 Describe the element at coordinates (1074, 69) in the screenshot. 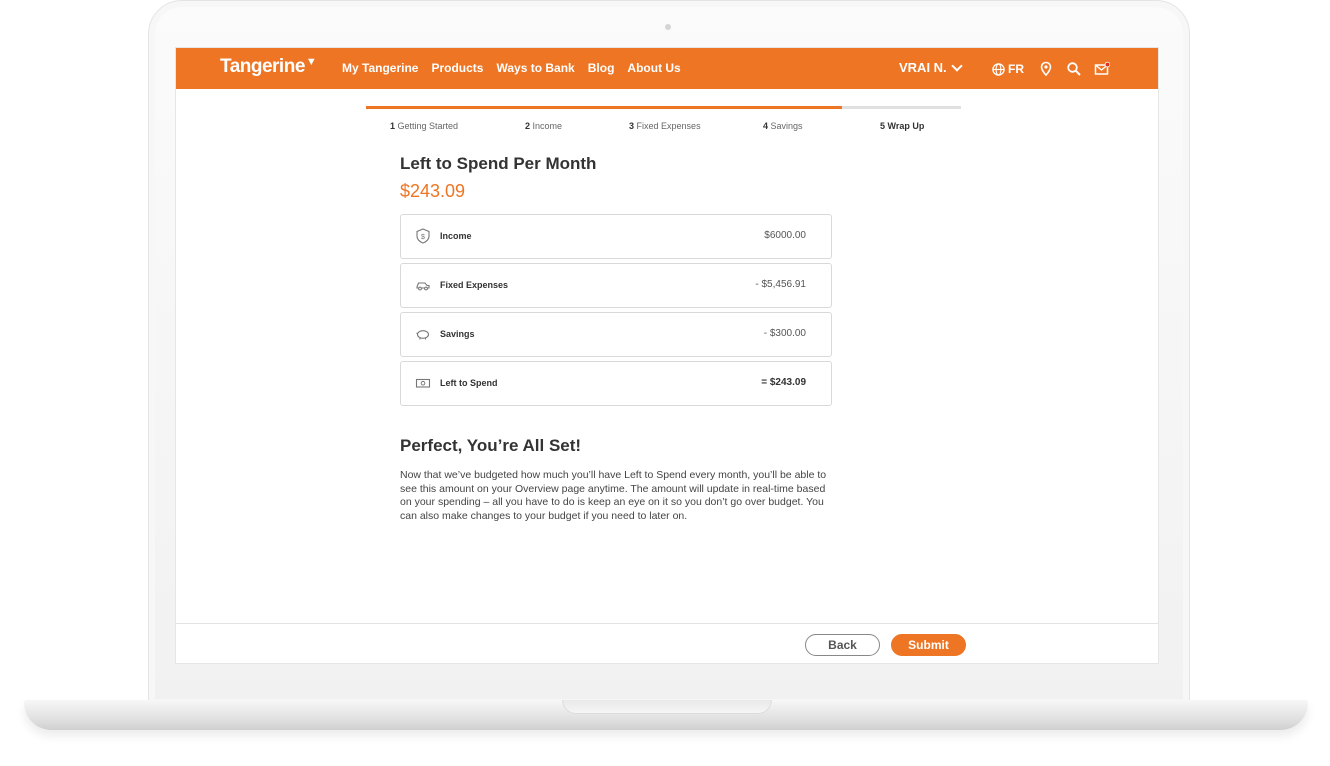

I see `search-icon` at that location.